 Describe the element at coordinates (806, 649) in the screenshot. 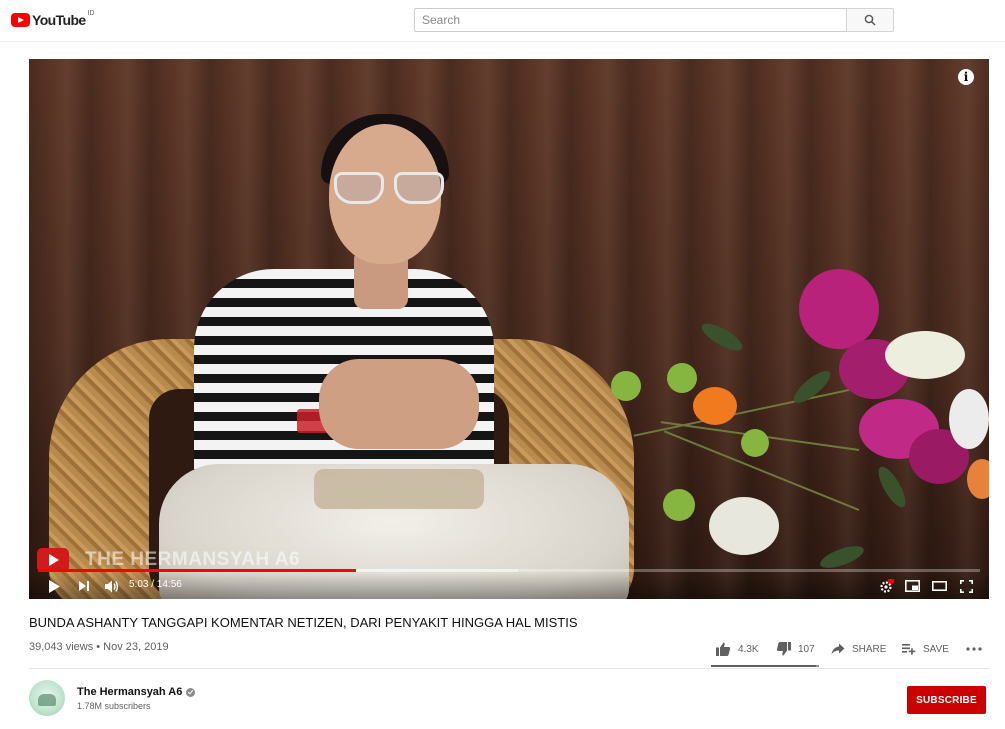

I see `dislike-count: 107` at that location.